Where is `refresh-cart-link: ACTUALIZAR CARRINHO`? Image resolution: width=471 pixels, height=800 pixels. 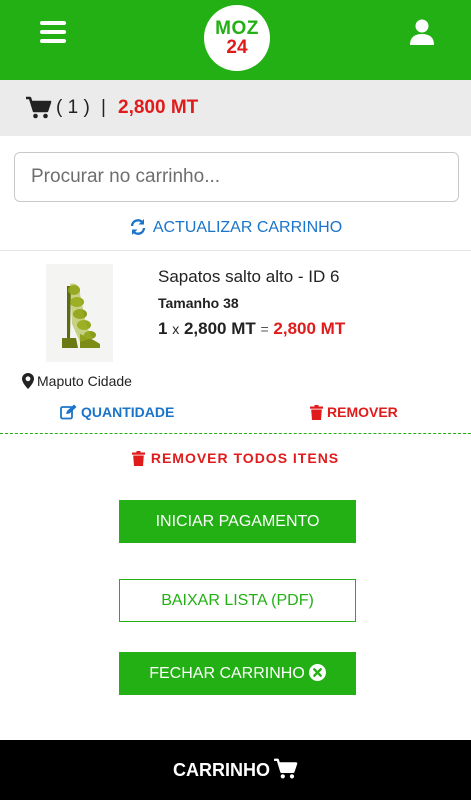 refresh-cart-link: ACTUALIZAR CARRINHO is located at coordinates (235, 228).